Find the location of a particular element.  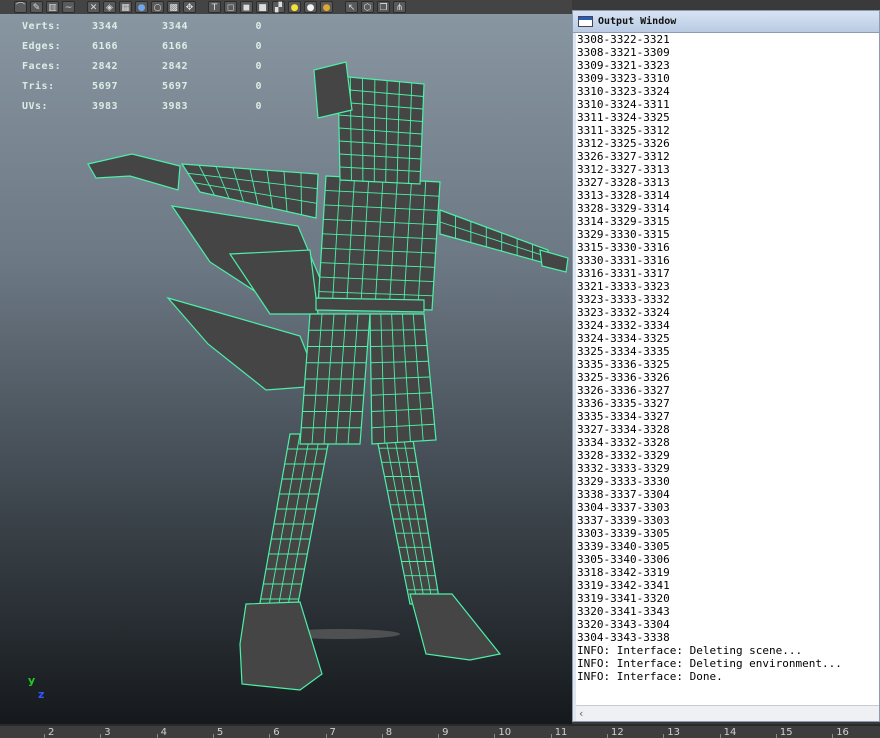

timeline-label: 9 is located at coordinates (445, 732).